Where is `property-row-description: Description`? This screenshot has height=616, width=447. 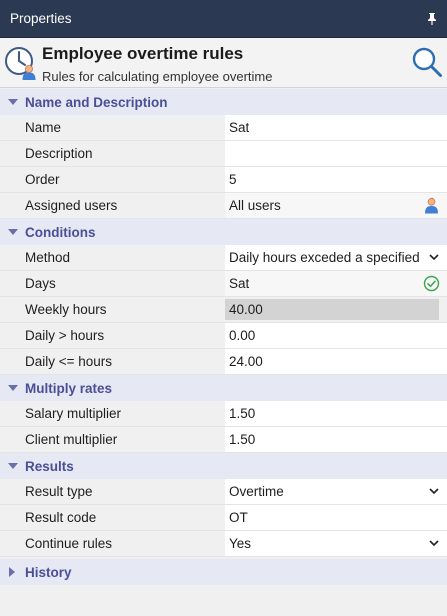 property-row-description: Description is located at coordinates (223, 154).